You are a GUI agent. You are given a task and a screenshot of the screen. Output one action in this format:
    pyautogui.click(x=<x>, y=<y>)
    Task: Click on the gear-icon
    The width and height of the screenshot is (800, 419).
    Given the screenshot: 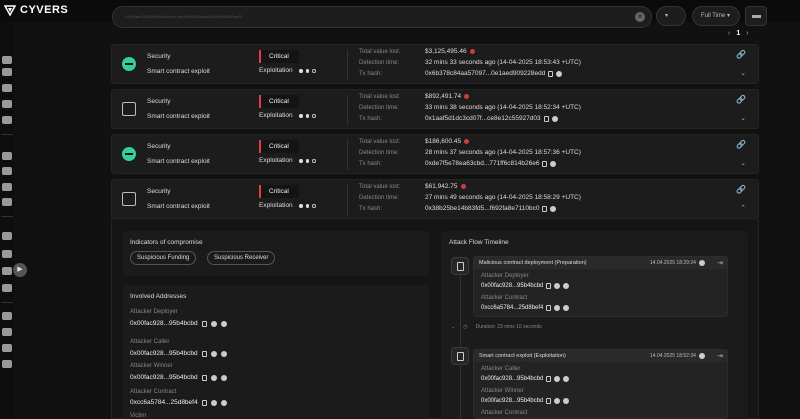 What is the action you would take?
    pyautogui.click(x=7, y=156)
    